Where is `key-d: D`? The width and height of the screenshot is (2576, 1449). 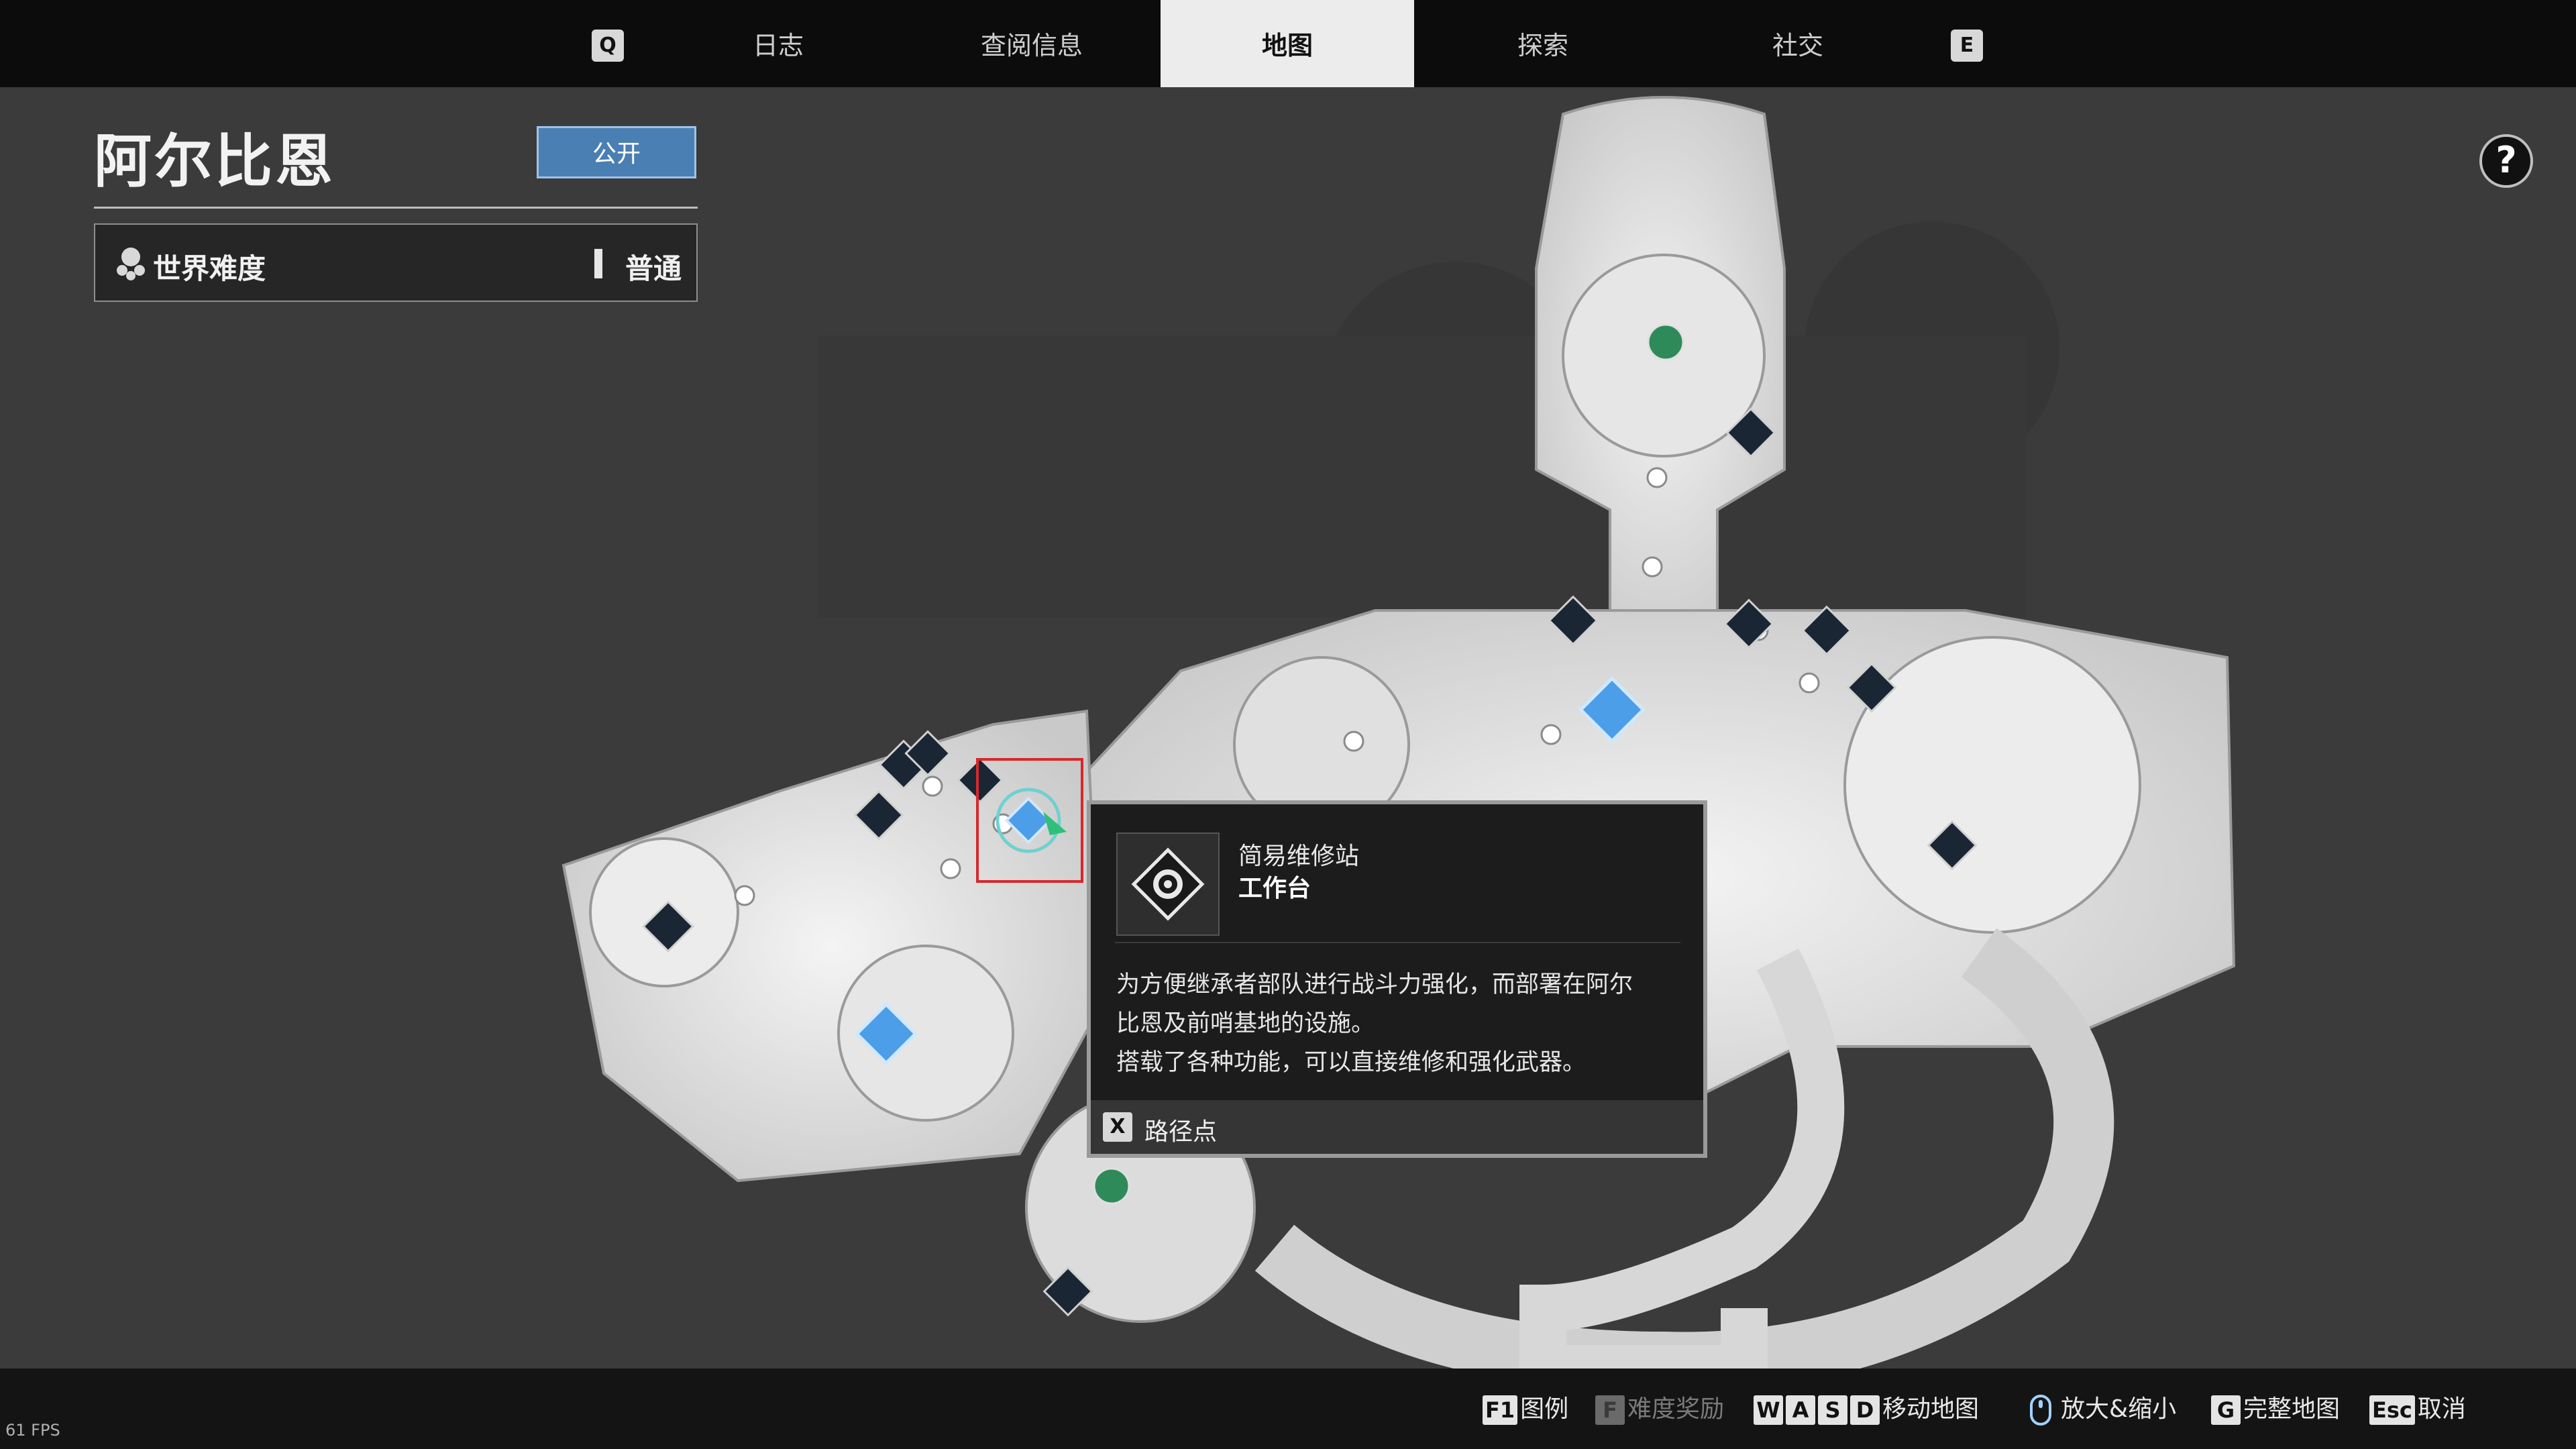 key-d: D is located at coordinates (1865, 1410).